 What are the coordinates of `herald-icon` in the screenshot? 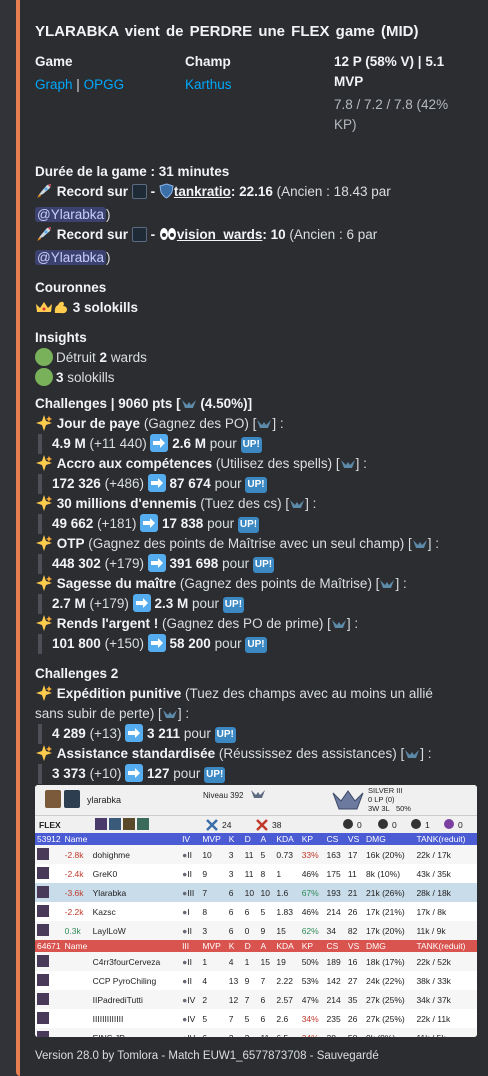 It's located at (416, 824).